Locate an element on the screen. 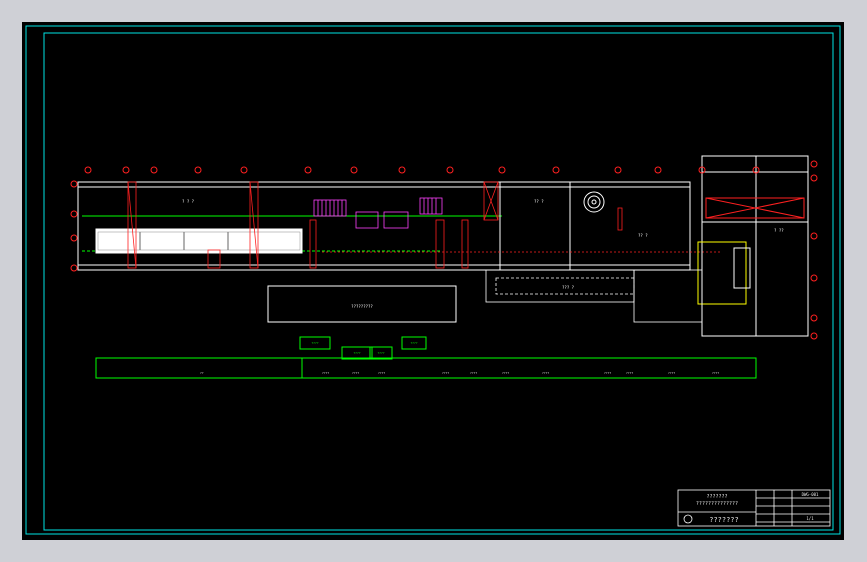  dimension-label-7: ???? is located at coordinates (505, 373).